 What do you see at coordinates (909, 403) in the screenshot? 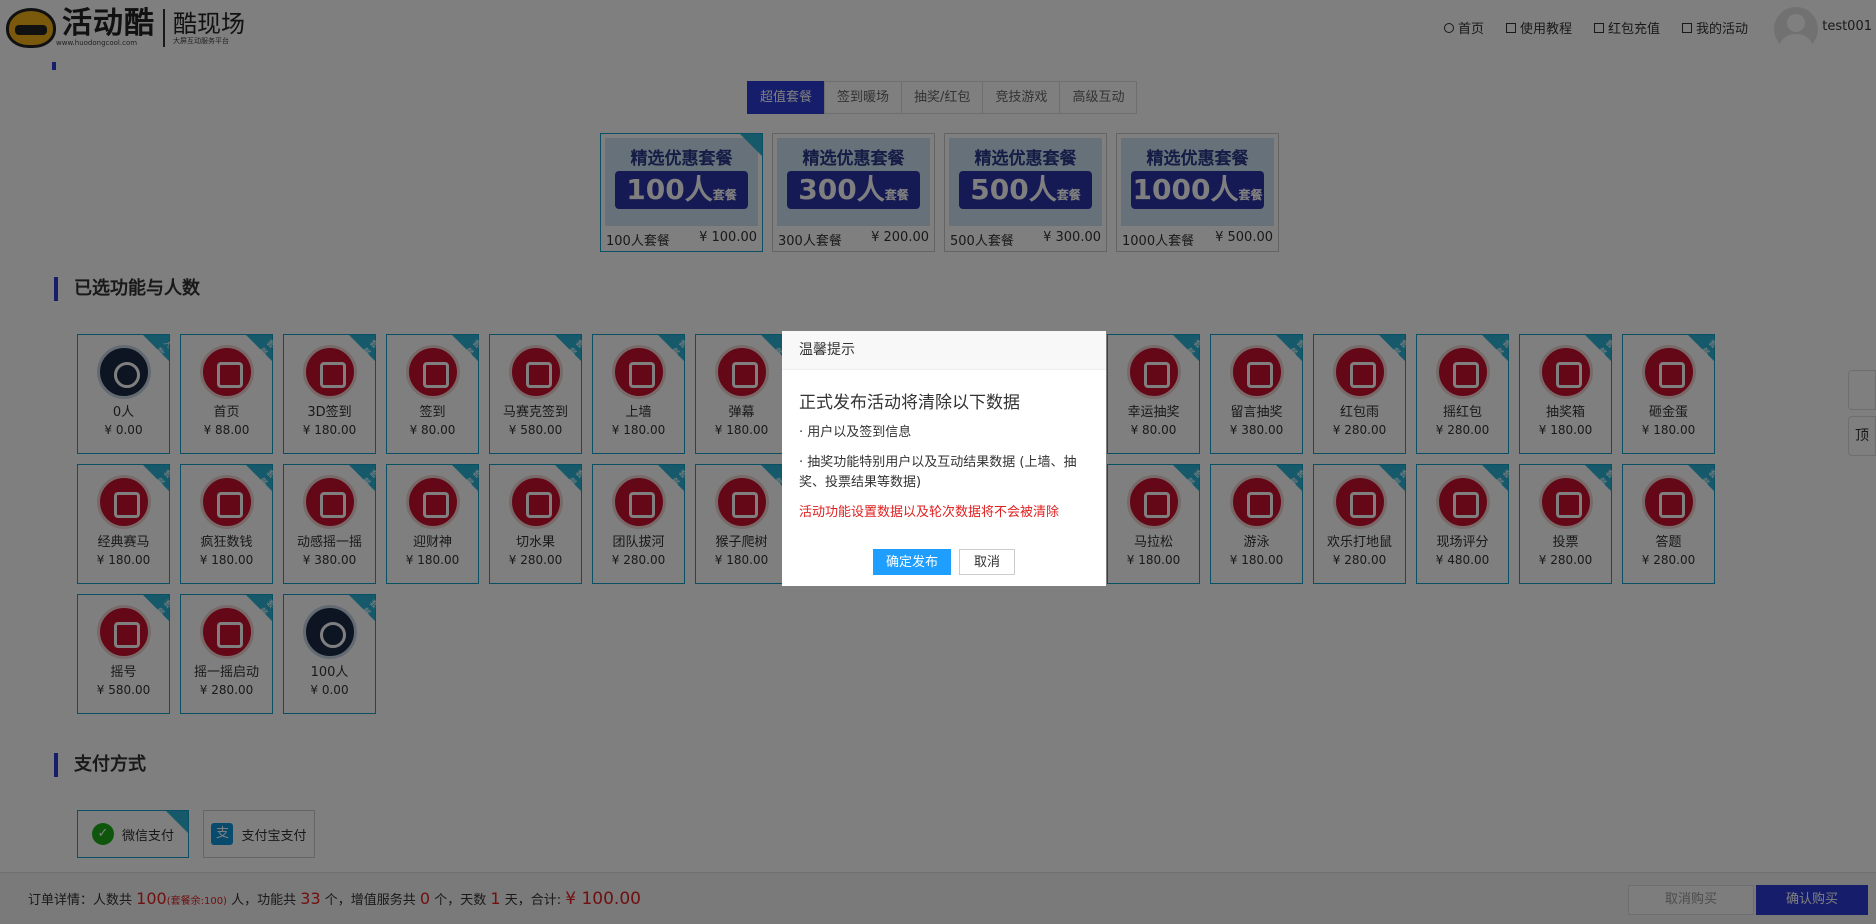
I see `dialog-title: 正式发布活动将清除以下数据` at bounding box center [909, 403].